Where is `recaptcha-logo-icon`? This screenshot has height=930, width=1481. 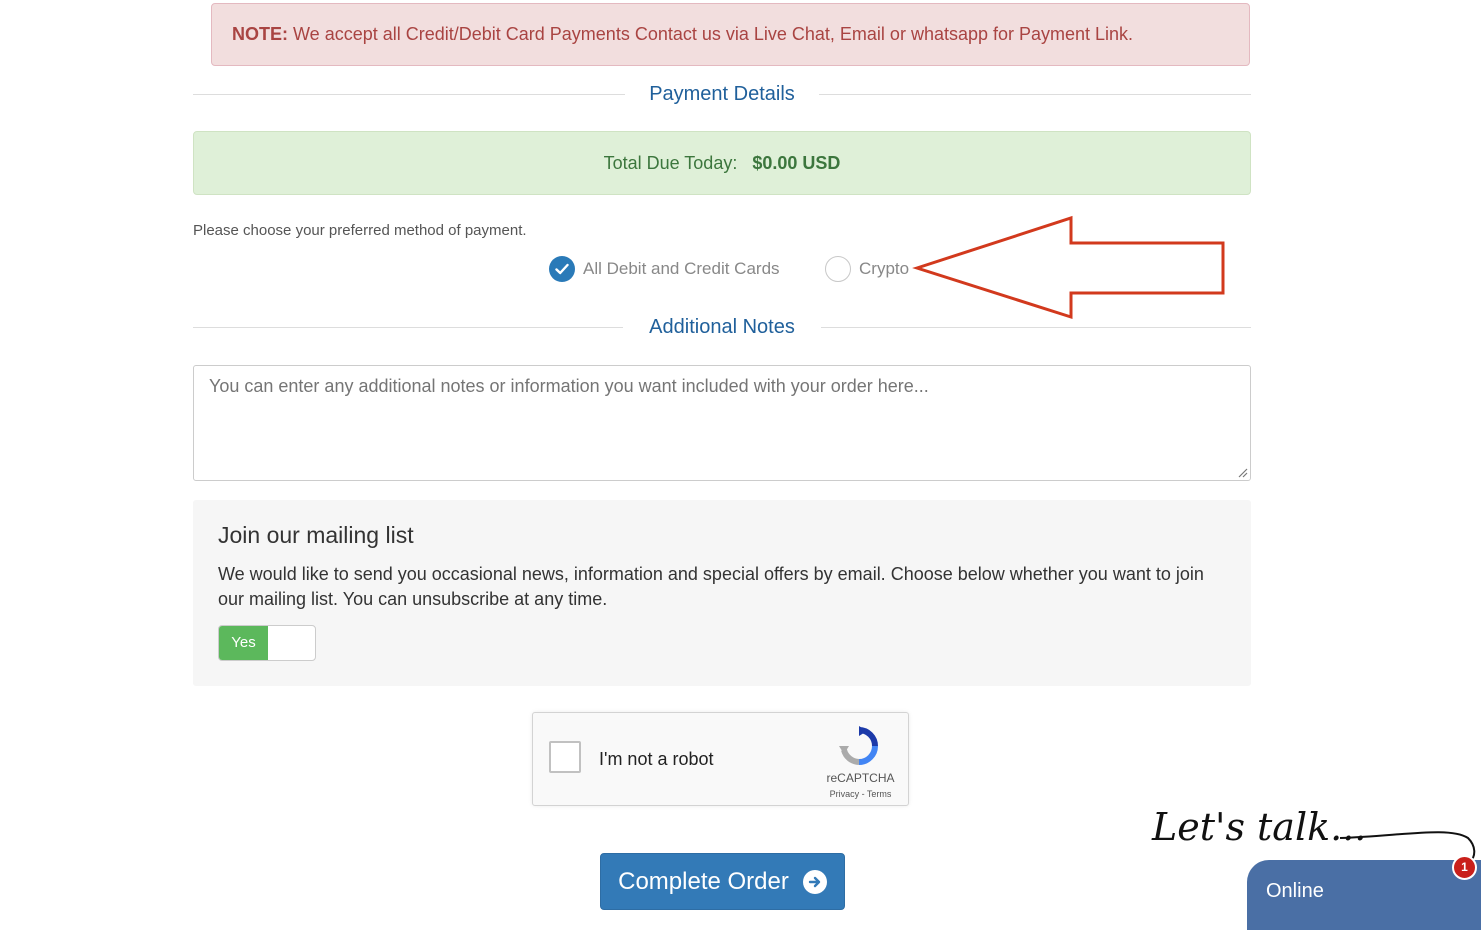
recaptcha-logo-icon is located at coordinates (858, 745).